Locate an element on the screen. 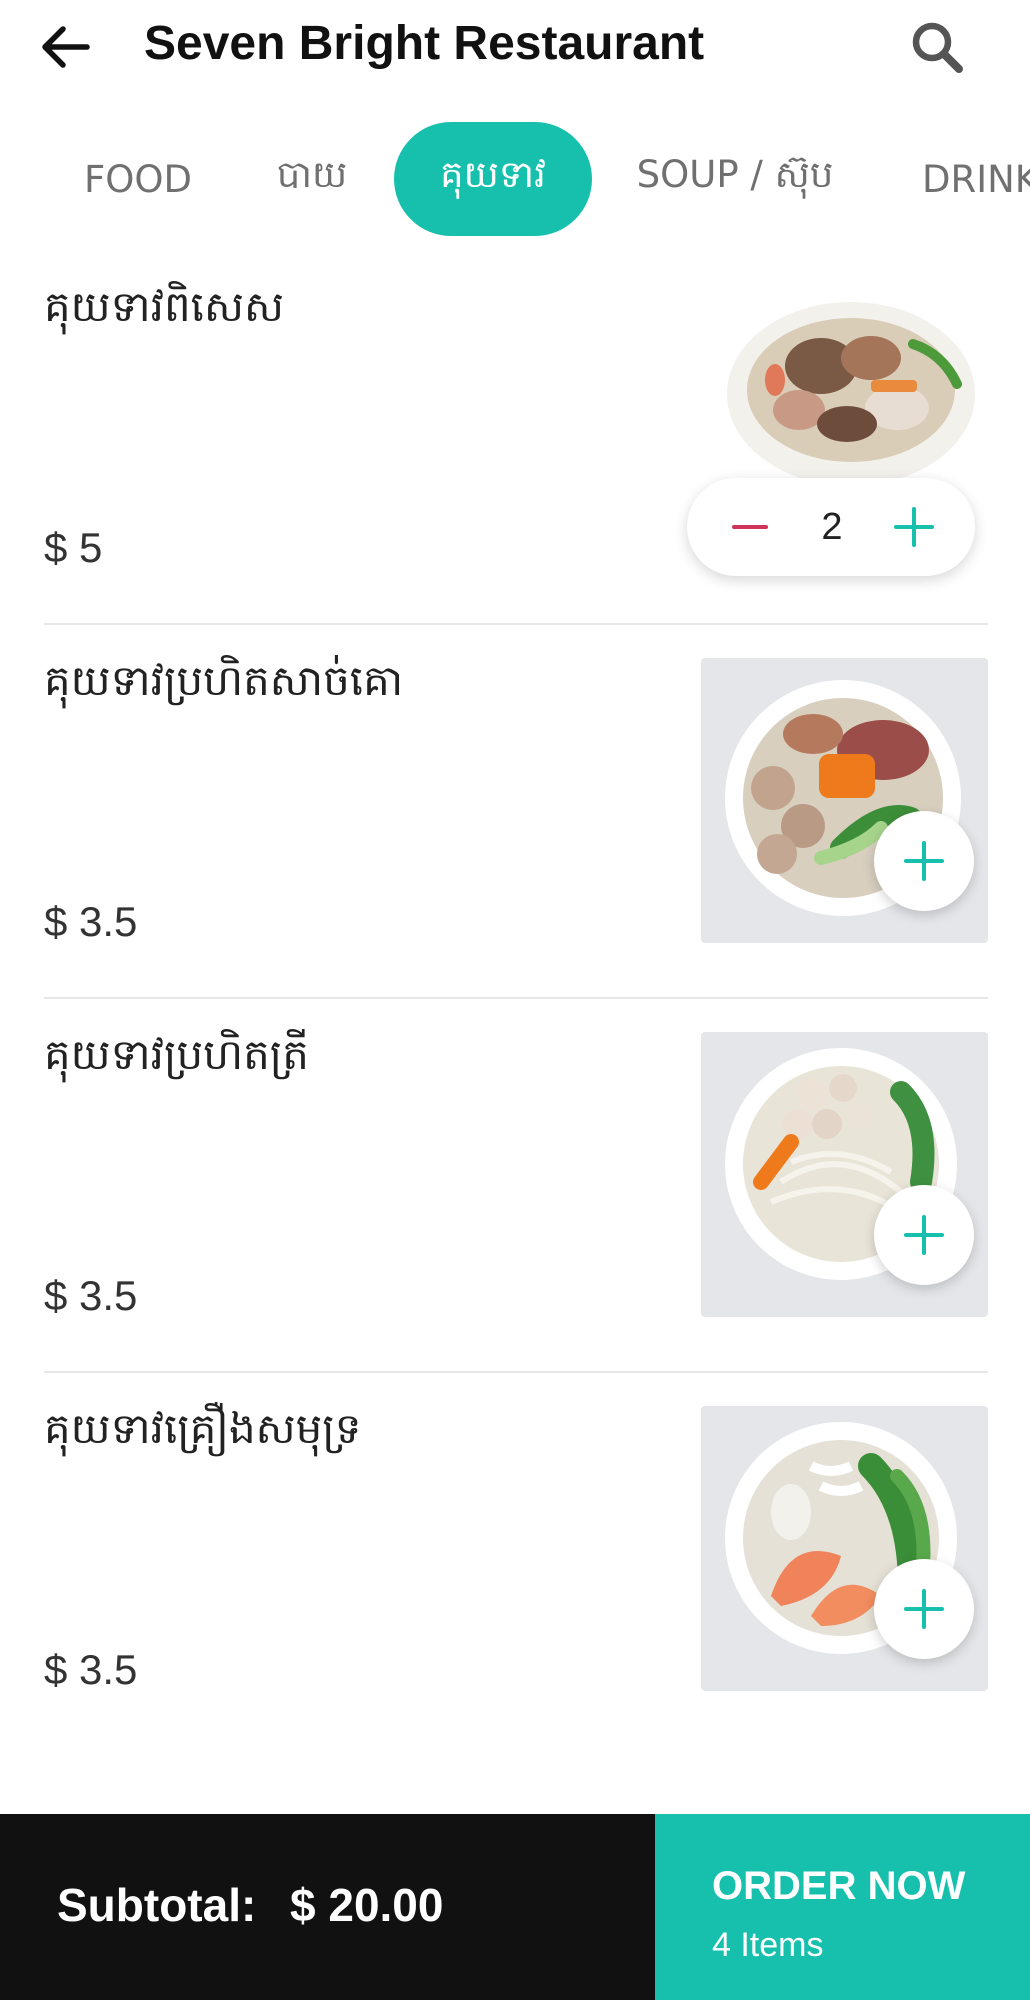 The image size is (1030, 2000). tab-food: FOOD is located at coordinates (138, 179).